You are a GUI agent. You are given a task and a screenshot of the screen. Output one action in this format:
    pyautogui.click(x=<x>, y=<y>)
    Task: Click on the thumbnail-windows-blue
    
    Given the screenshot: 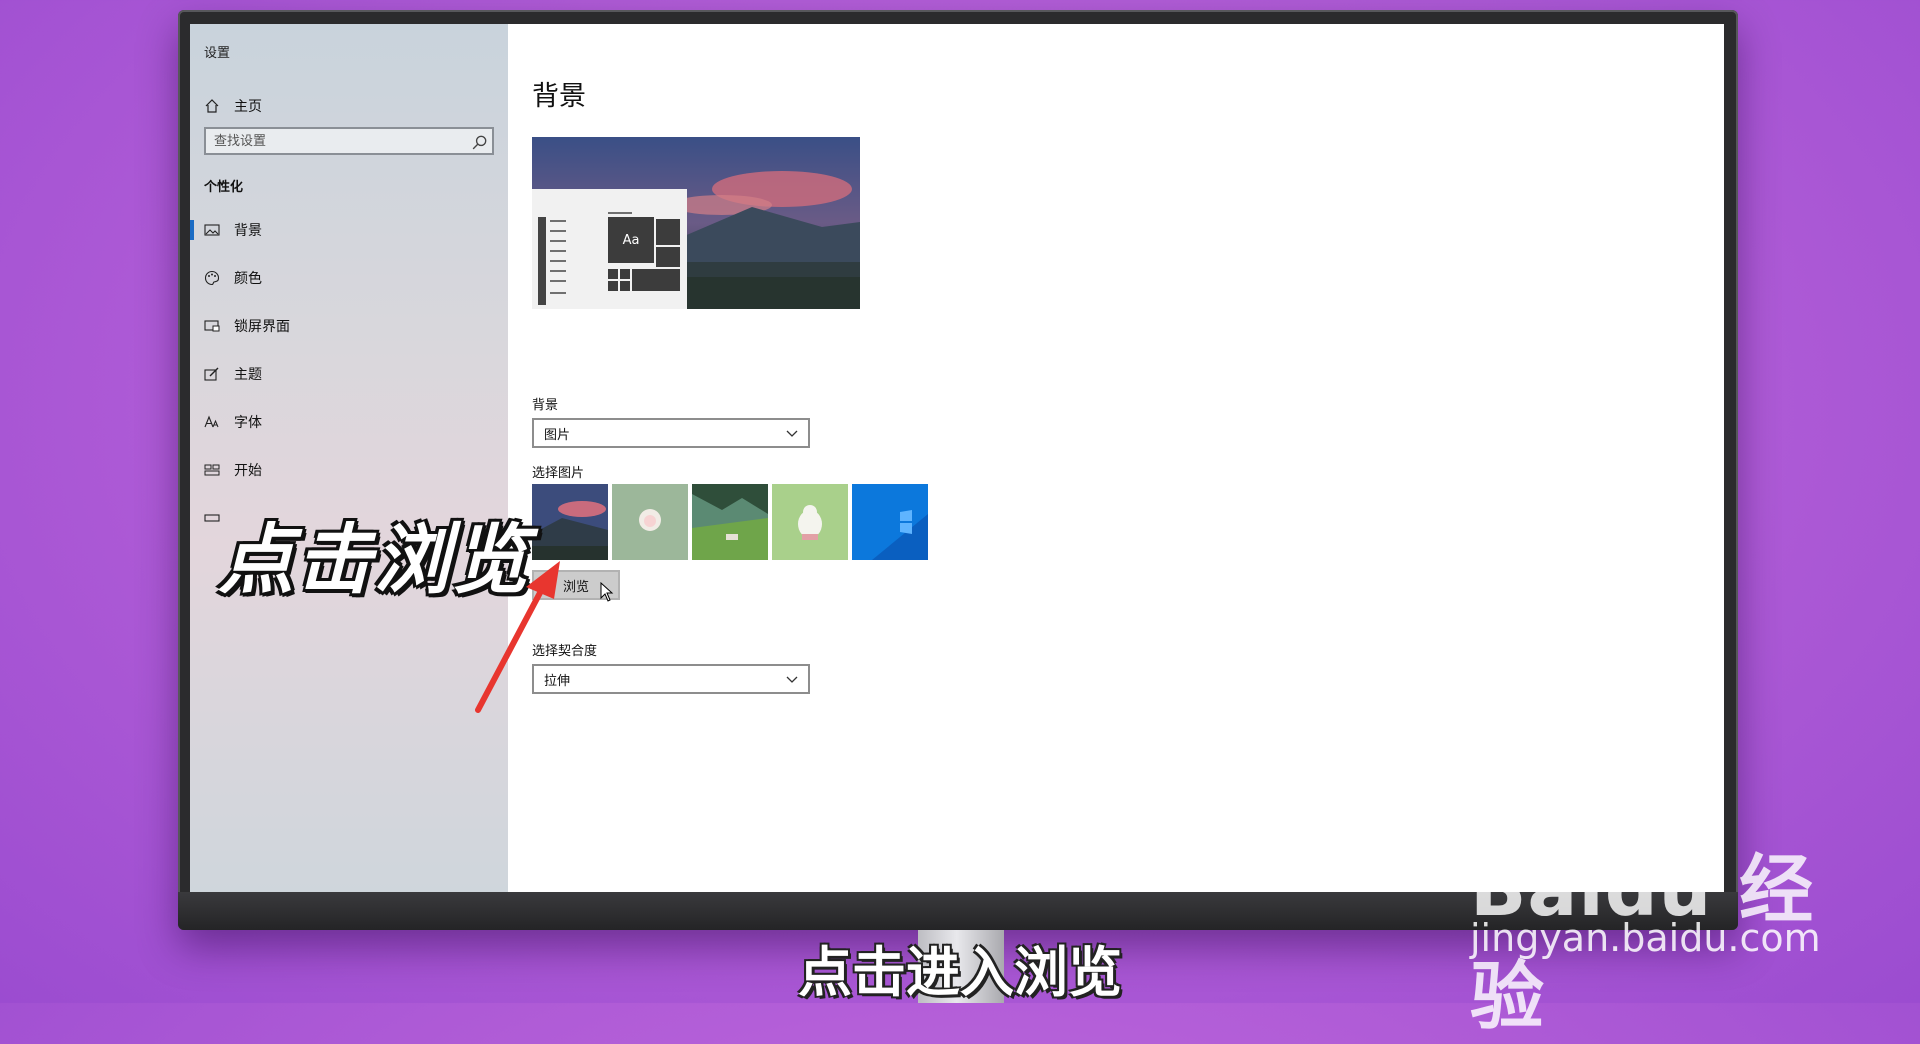 What is the action you would take?
    pyautogui.click(x=890, y=522)
    